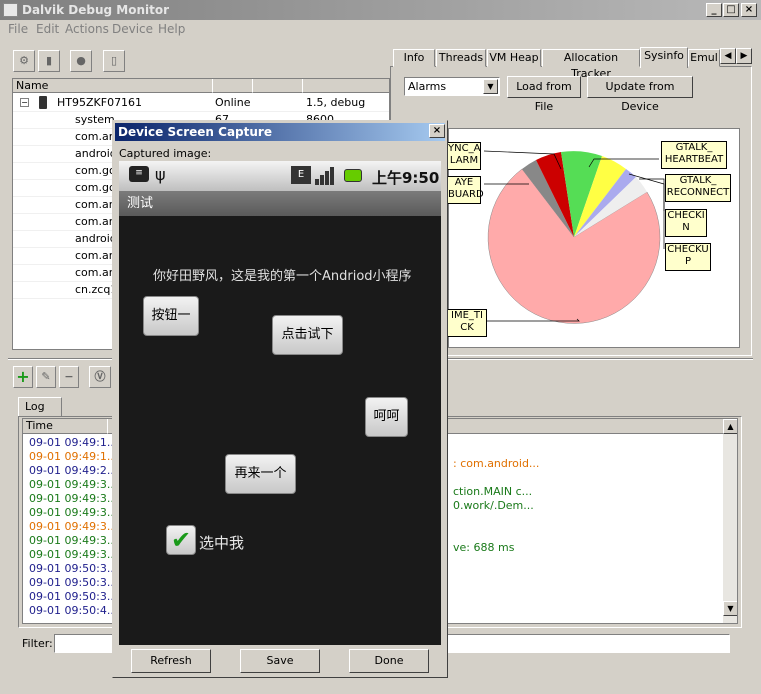 This screenshot has height=694, width=761. What do you see at coordinates (452, 86) in the screenshot?
I see `sysinfo-select: Alarms ▼` at bounding box center [452, 86].